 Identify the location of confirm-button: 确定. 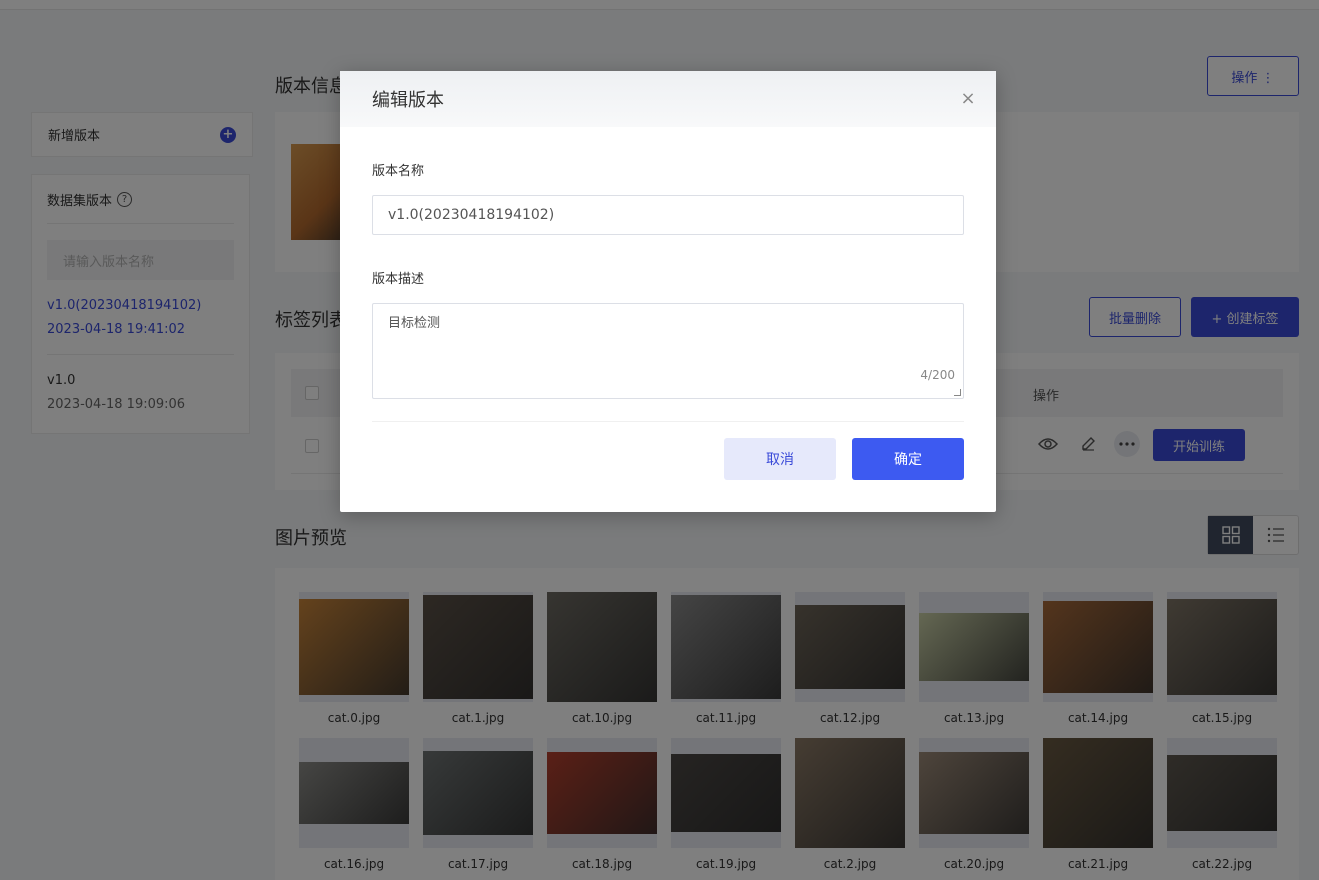
(908, 459).